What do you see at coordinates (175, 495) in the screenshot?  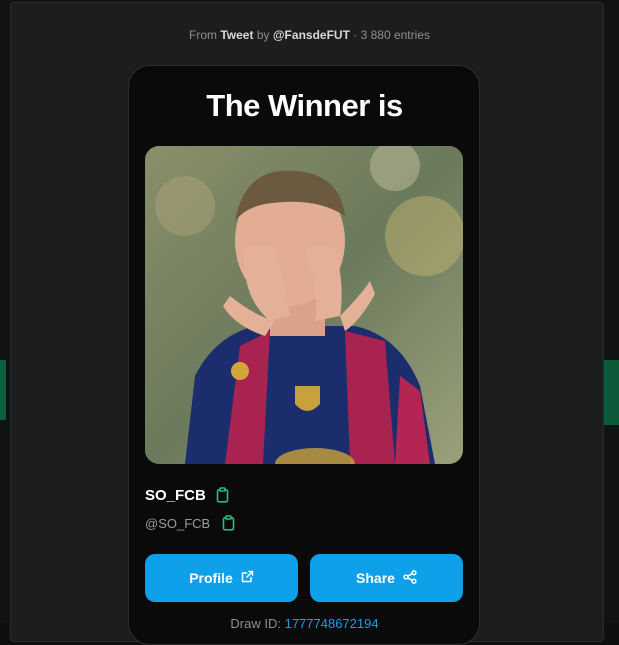 I see `winner-name: SO_FCB` at bounding box center [175, 495].